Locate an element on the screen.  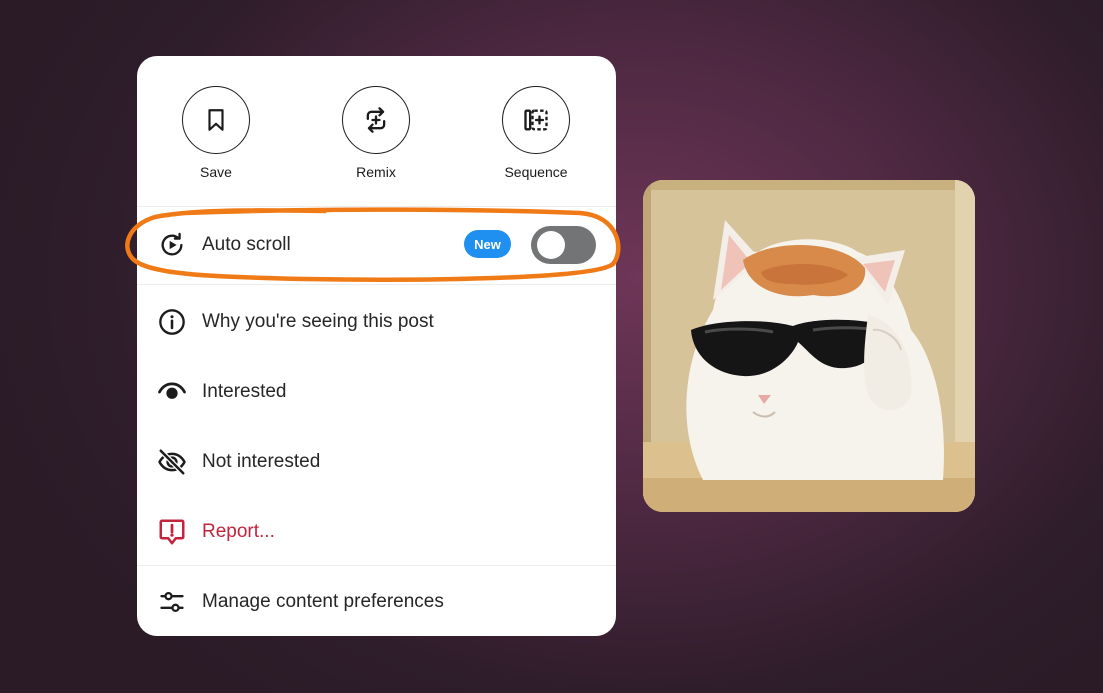
menu-item-label: Why you're seeing this post is located at coordinates (318, 321).